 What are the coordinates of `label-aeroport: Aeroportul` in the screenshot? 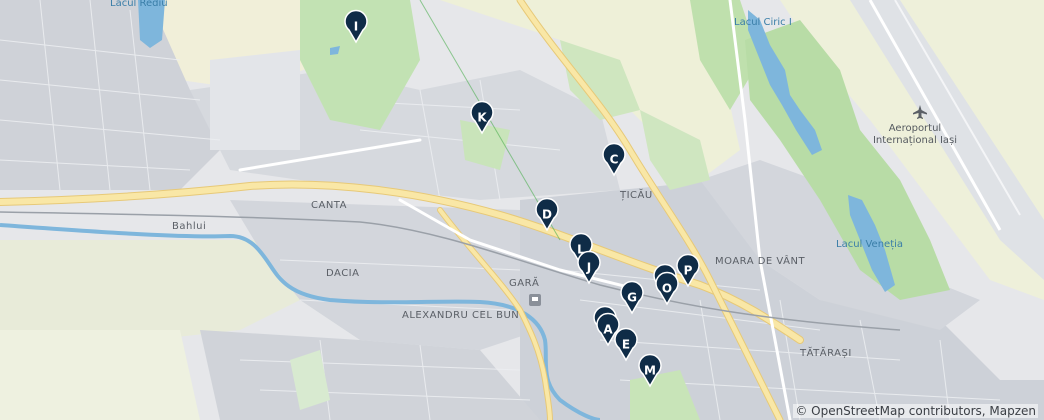 It's located at (915, 128).